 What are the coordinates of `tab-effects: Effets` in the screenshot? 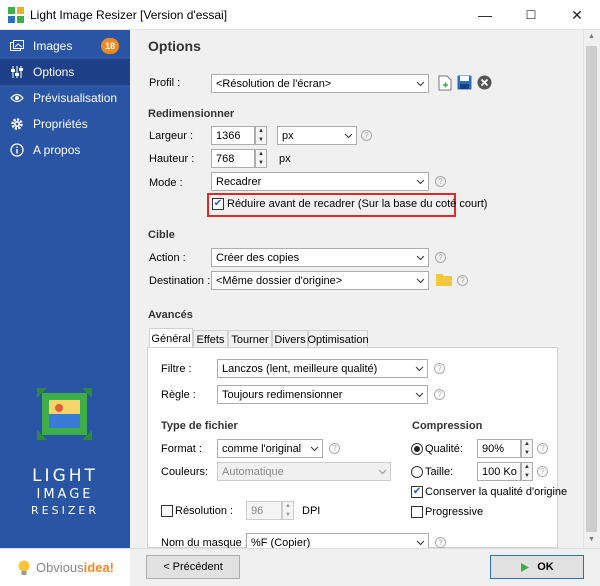 It's located at (210, 339).